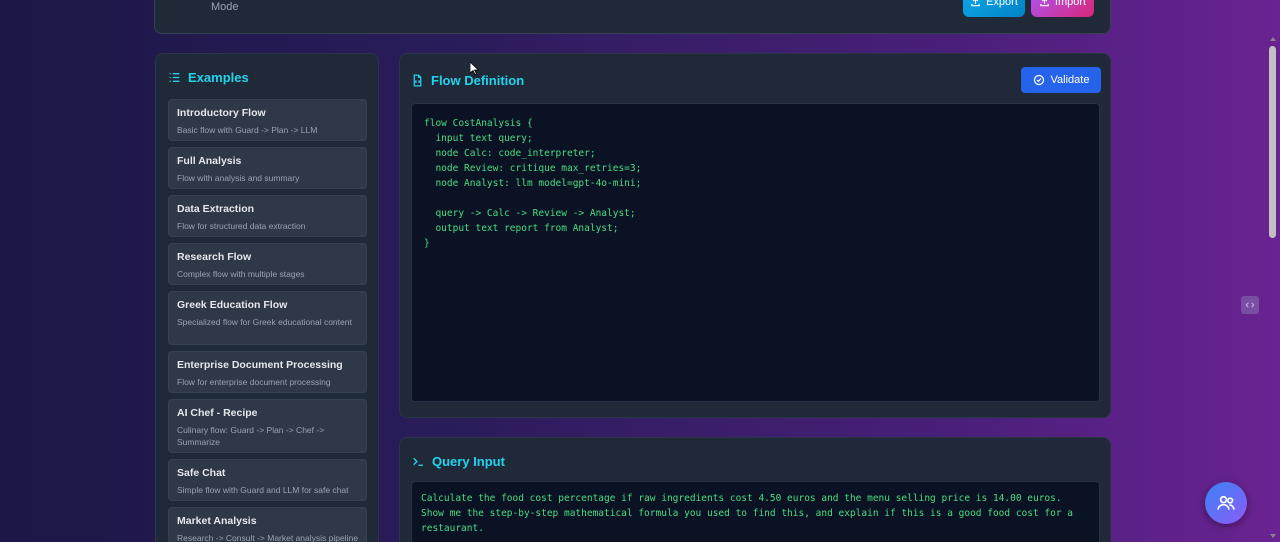 Image resolution: width=1280 pixels, height=542 pixels. I want to click on list-icon, so click(174, 77).